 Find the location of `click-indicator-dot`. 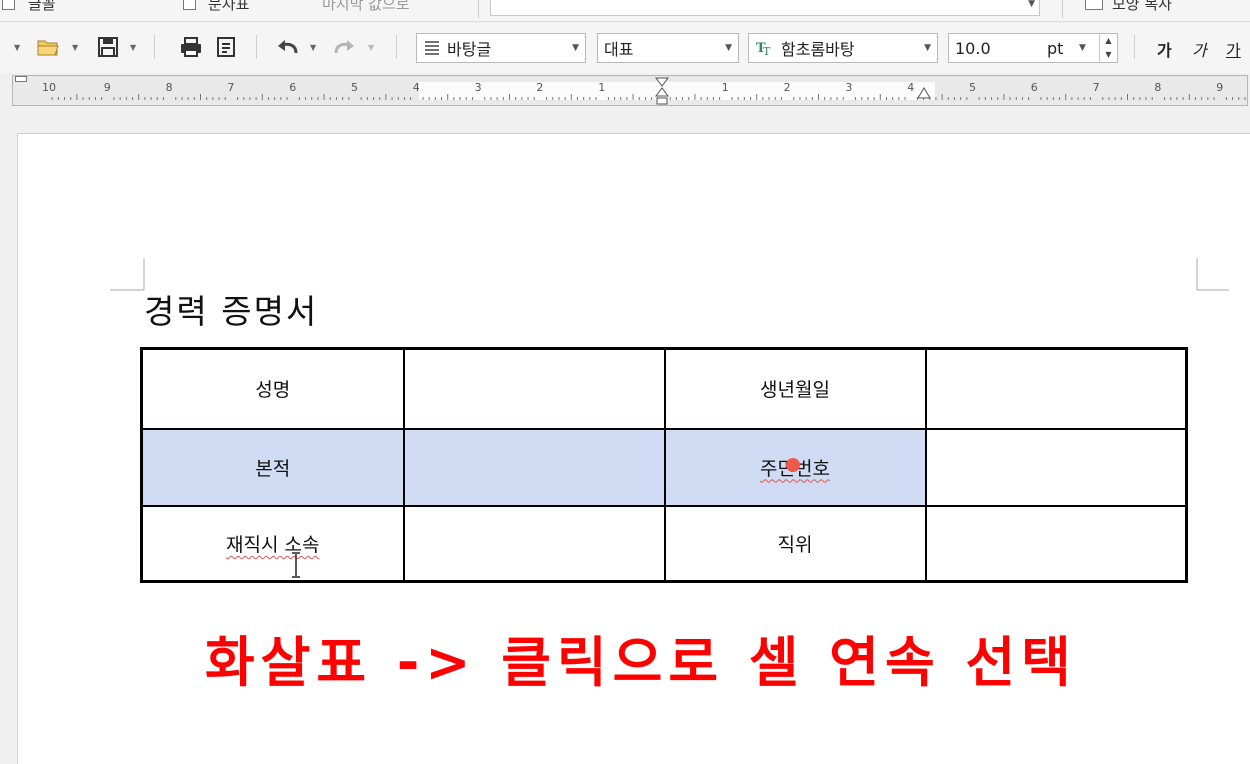

click-indicator-dot is located at coordinates (793, 465).